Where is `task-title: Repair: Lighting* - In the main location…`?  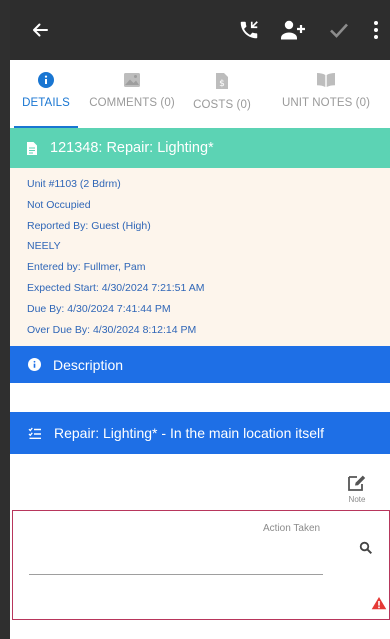
task-title: Repair: Lighting* - In the main location… is located at coordinates (189, 433).